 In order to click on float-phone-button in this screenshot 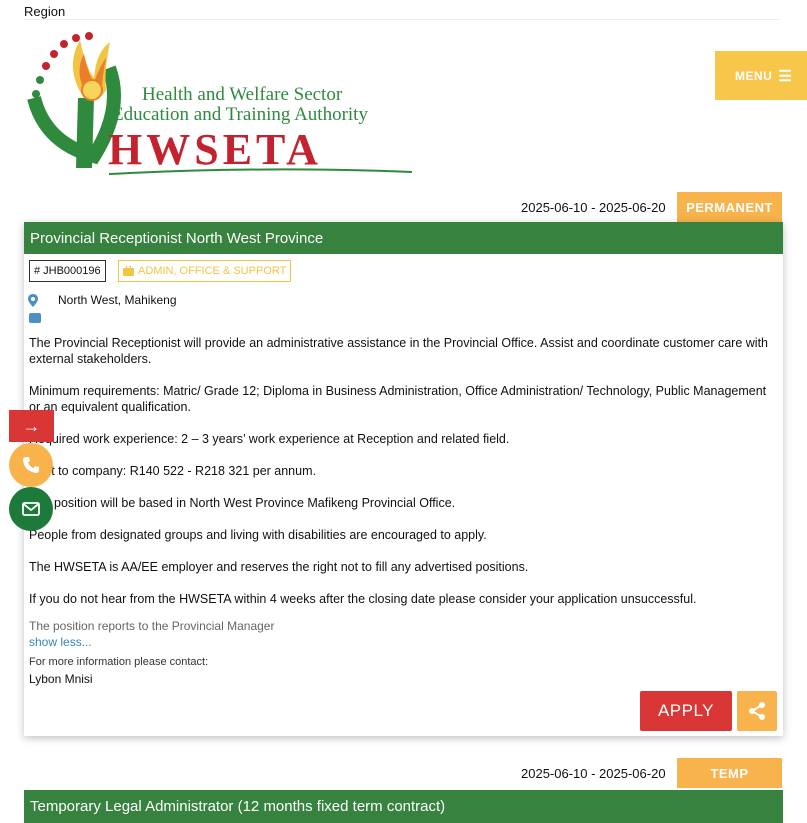, I will do `click(31, 465)`.